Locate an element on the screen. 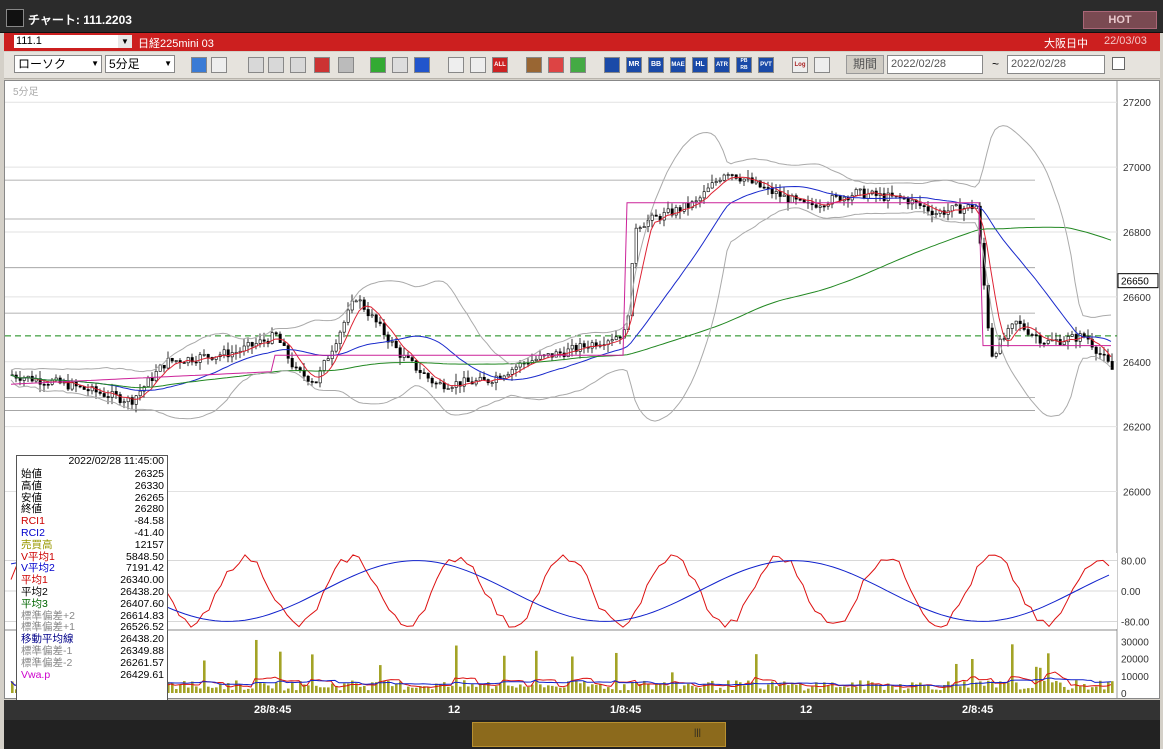 The image size is (1163, 749). grid-icon is located at coordinates (612, 65).